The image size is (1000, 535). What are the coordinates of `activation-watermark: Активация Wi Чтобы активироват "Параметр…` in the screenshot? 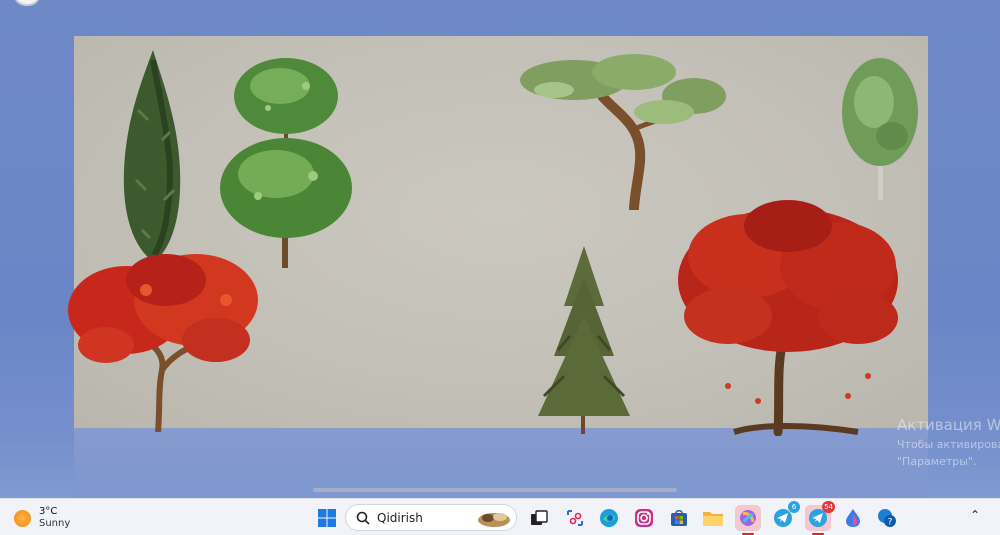 It's located at (948, 442).